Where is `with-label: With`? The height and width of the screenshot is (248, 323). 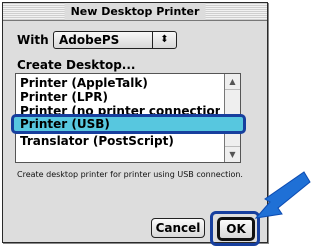
with-label: With is located at coordinates (33, 40).